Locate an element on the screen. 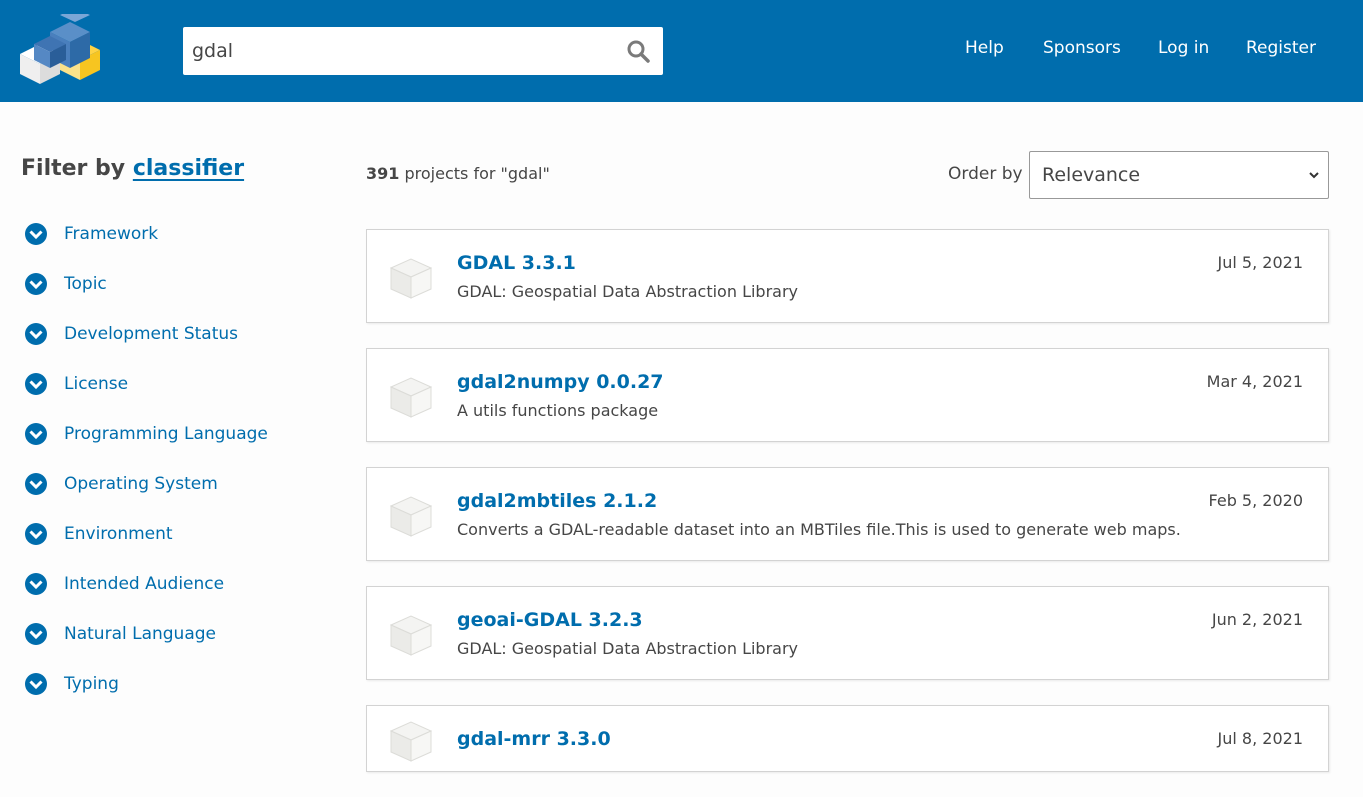  nav-help: Help is located at coordinates (984, 48).